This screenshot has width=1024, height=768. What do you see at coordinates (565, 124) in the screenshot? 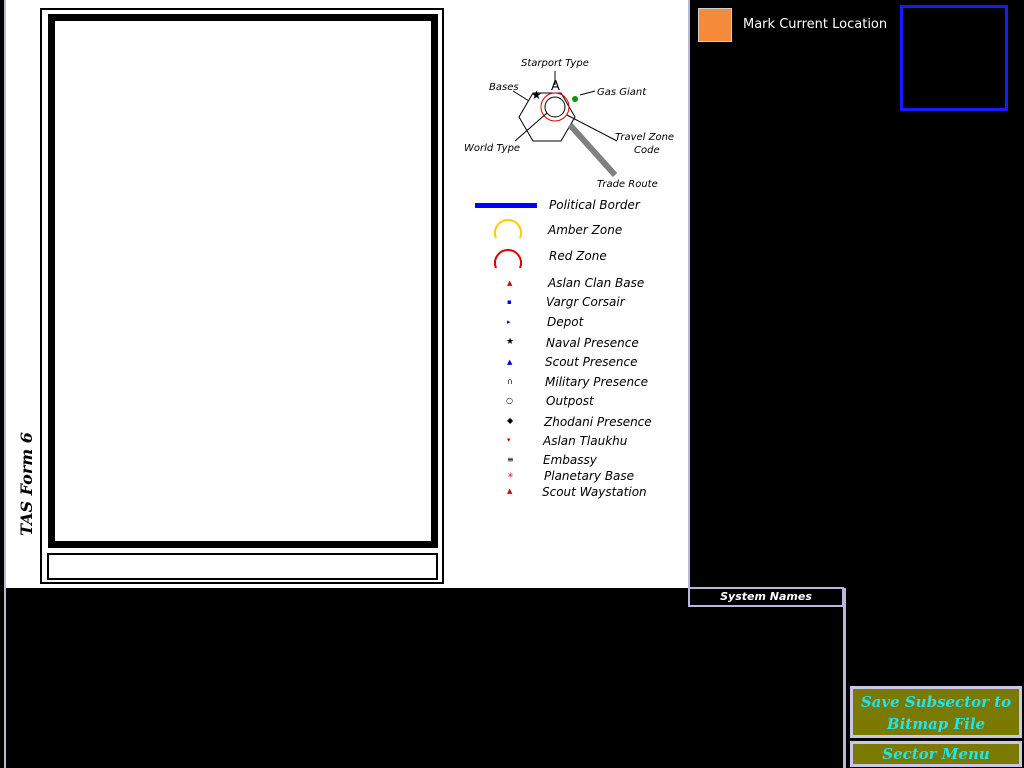
I see `hex-legend-diagram` at bounding box center [565, 124].